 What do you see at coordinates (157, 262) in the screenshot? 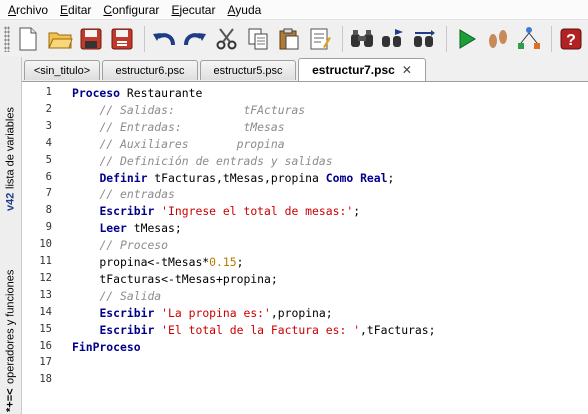
I see `code-line: propina<-tMesas*0.15;` at bounding box center [157, 262].